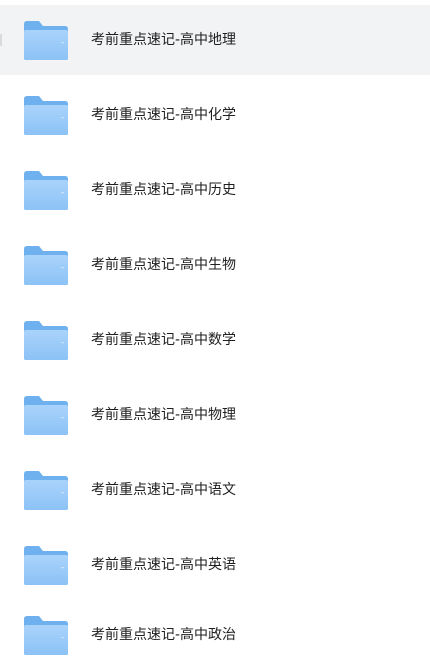 The height and width of the screenshot is (670, 430). I want to click on folder-name: 考前重点速记-高中英语, so click(164, 565).